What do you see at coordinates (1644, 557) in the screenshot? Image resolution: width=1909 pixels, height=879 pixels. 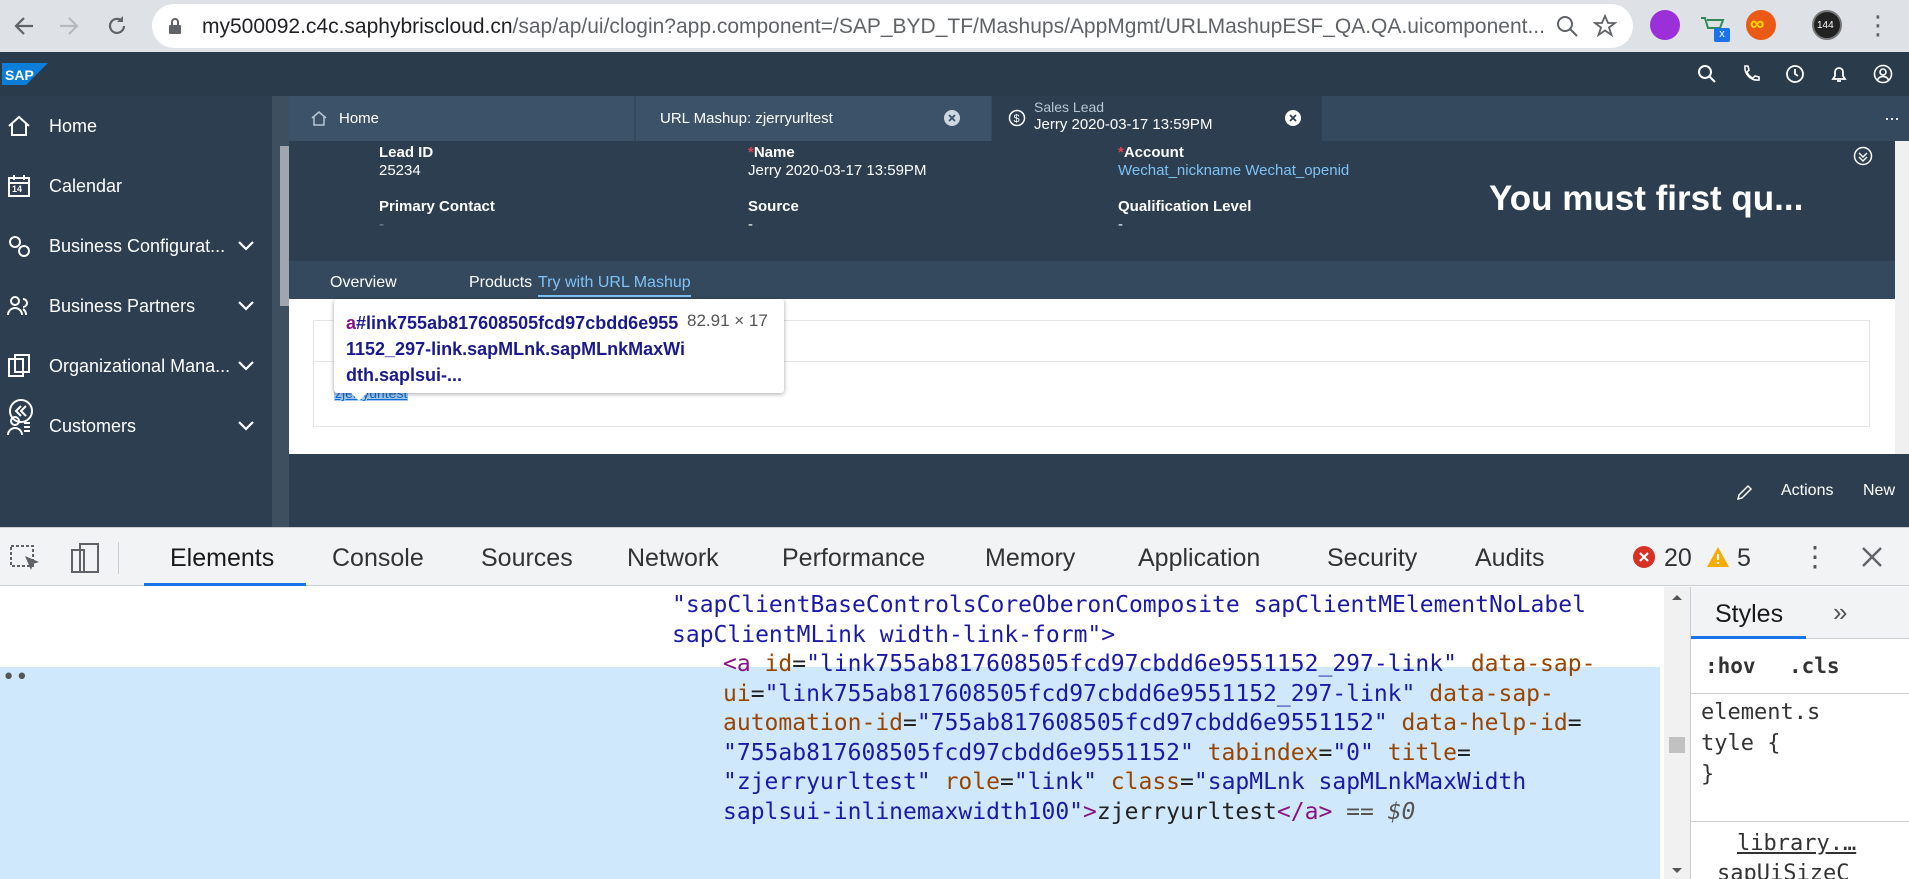 I see `error-icon` at bounding box center [1644, 557].